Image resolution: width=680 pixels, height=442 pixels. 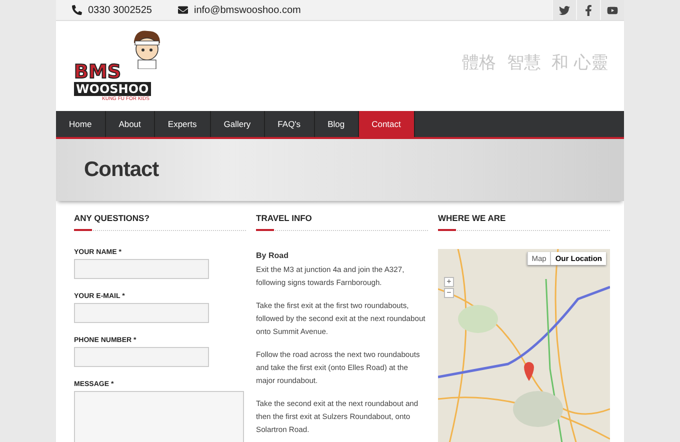 I want to click on subheading: By Road, so click(x=273, y=256).